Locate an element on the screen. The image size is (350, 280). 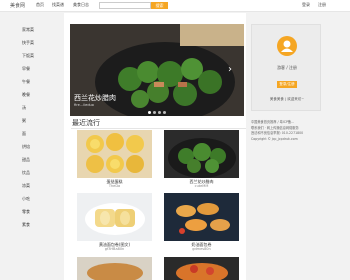
section-title: 最近流行 is located at coordinates (86, 123).